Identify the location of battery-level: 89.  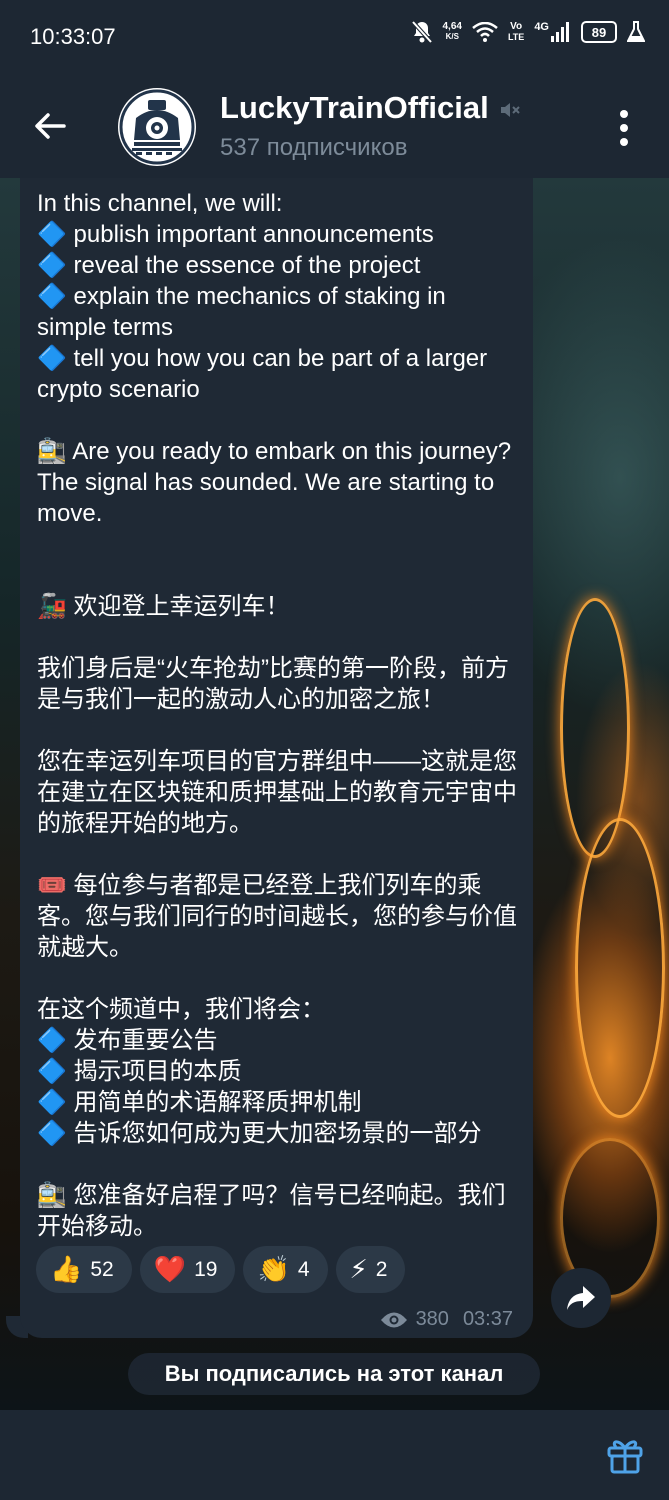
(599, 32).